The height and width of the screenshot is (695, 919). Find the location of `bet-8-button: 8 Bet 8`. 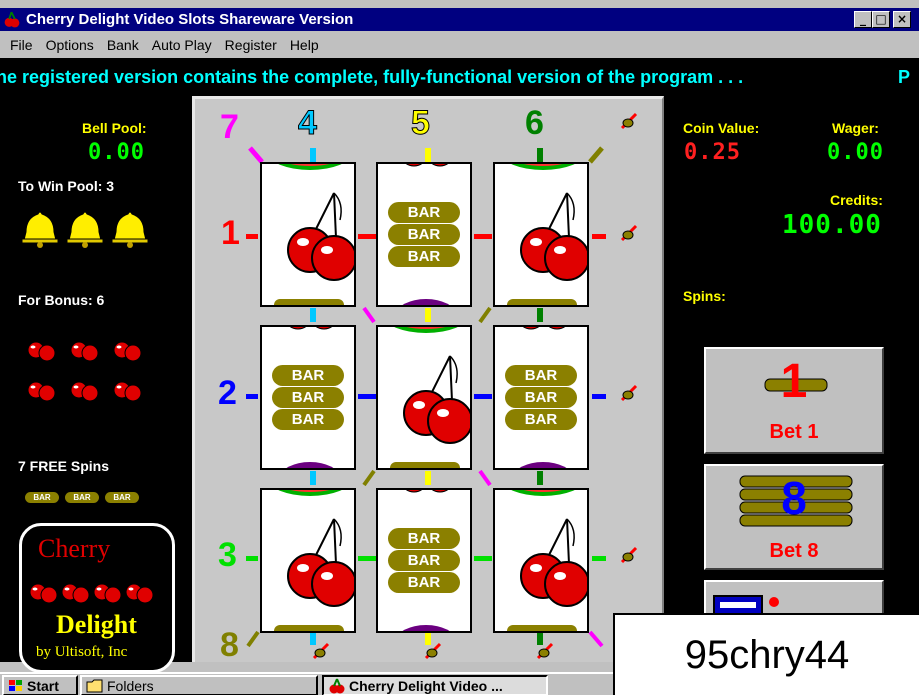

bet-8-button: 8 Bet 8 is located at coordinates (794, 517).